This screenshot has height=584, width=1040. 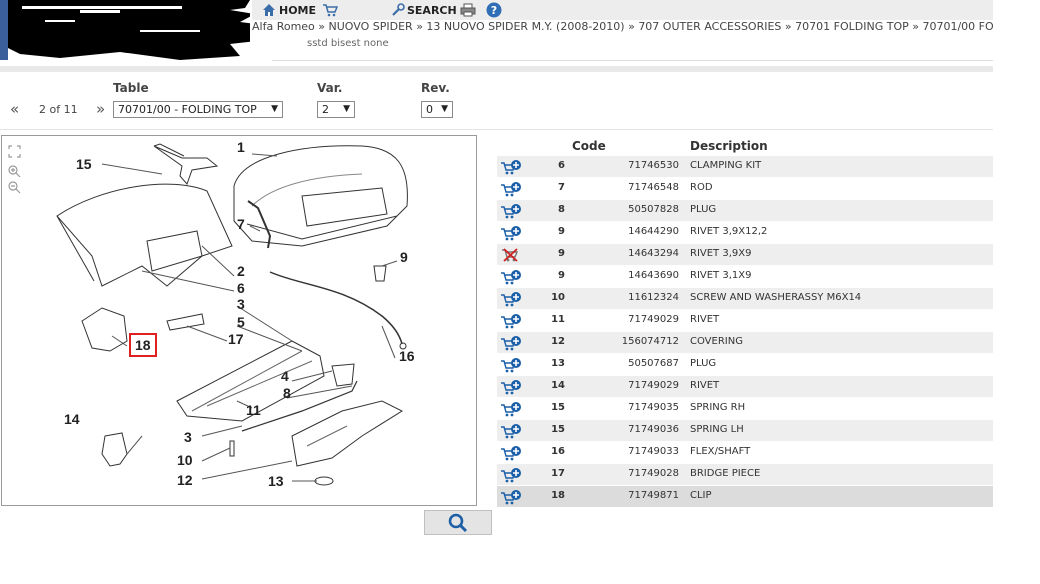 I want to click on ref-number: 7, so click(x=561, y=187).